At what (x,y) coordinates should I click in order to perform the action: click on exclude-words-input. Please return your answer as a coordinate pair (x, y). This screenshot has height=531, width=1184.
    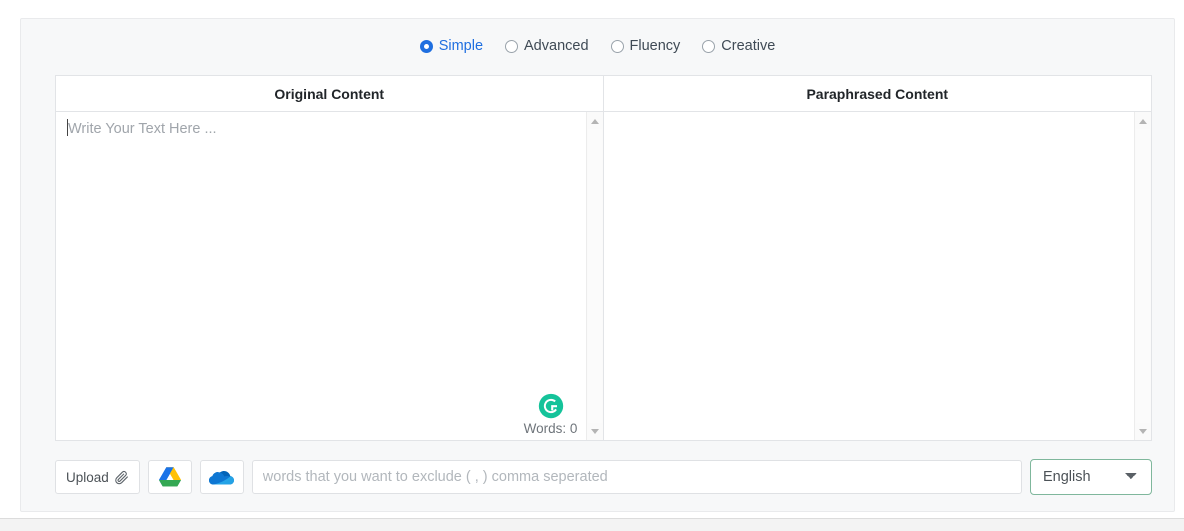
    Looking at the image, I should click on (636, 477).